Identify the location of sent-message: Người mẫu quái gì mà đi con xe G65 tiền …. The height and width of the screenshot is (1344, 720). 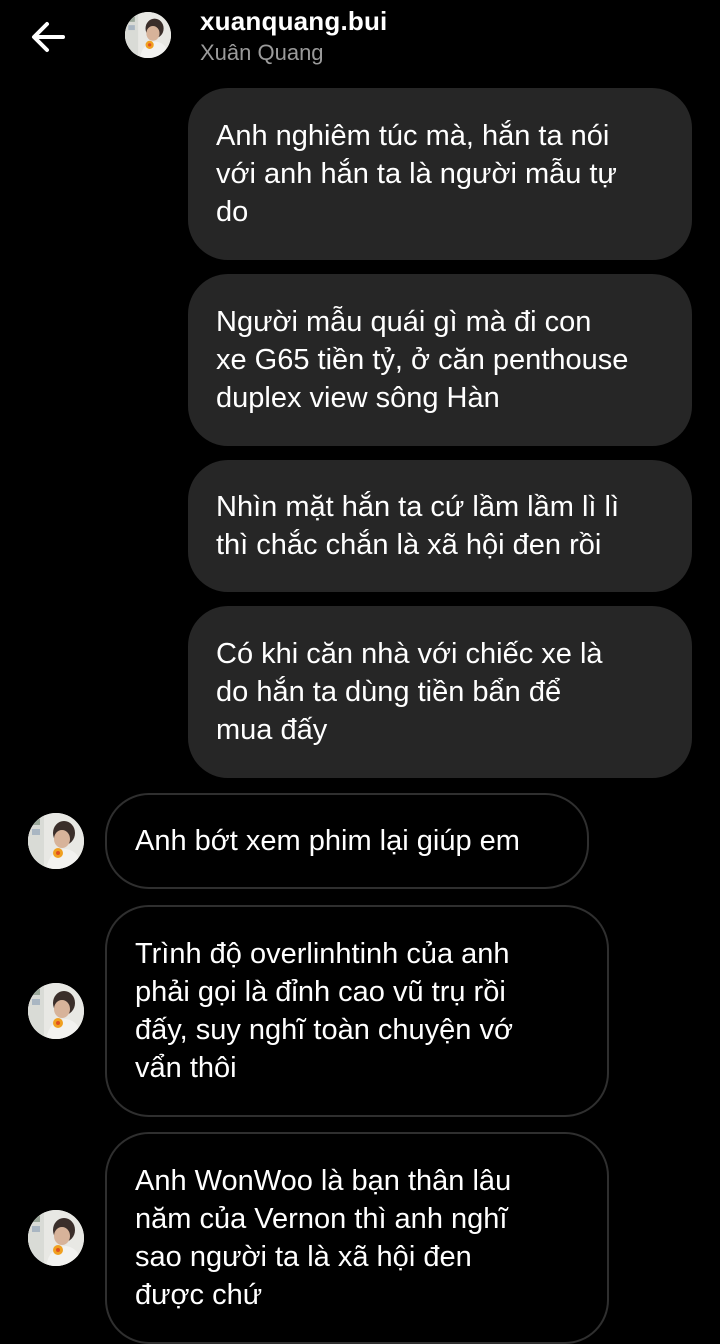
(440, 360).